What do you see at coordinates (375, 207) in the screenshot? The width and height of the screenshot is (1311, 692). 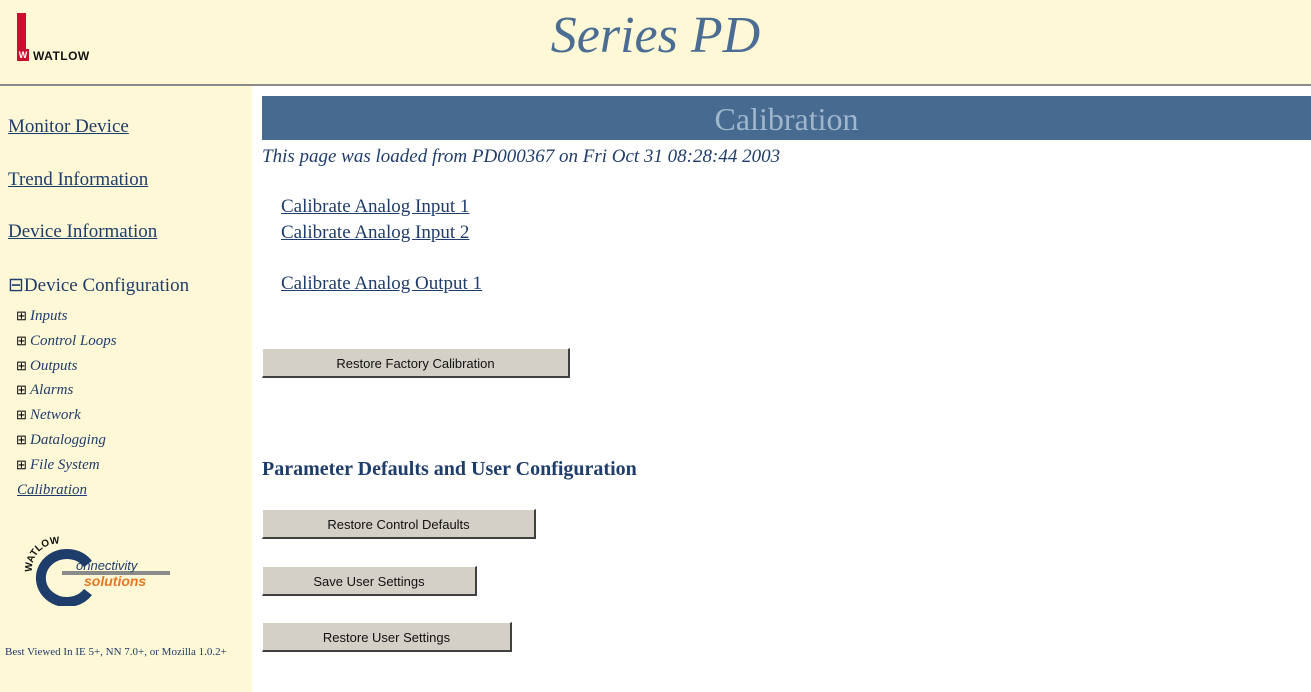 I see `calibrate-analog-input-1-link: Calibrate Analog Input 1` at bounding box center [375, 207].